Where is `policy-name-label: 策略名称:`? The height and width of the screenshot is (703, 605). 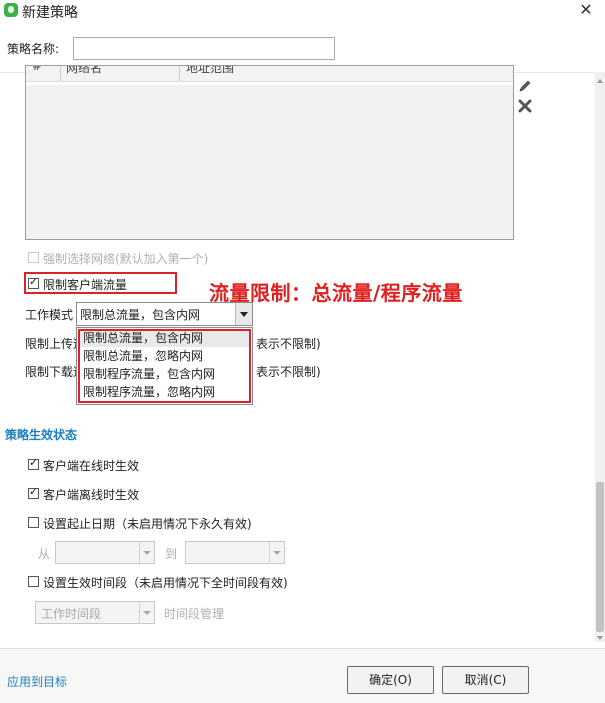
policy-name-label: 策略名称: is located at coordinates (33, 49).